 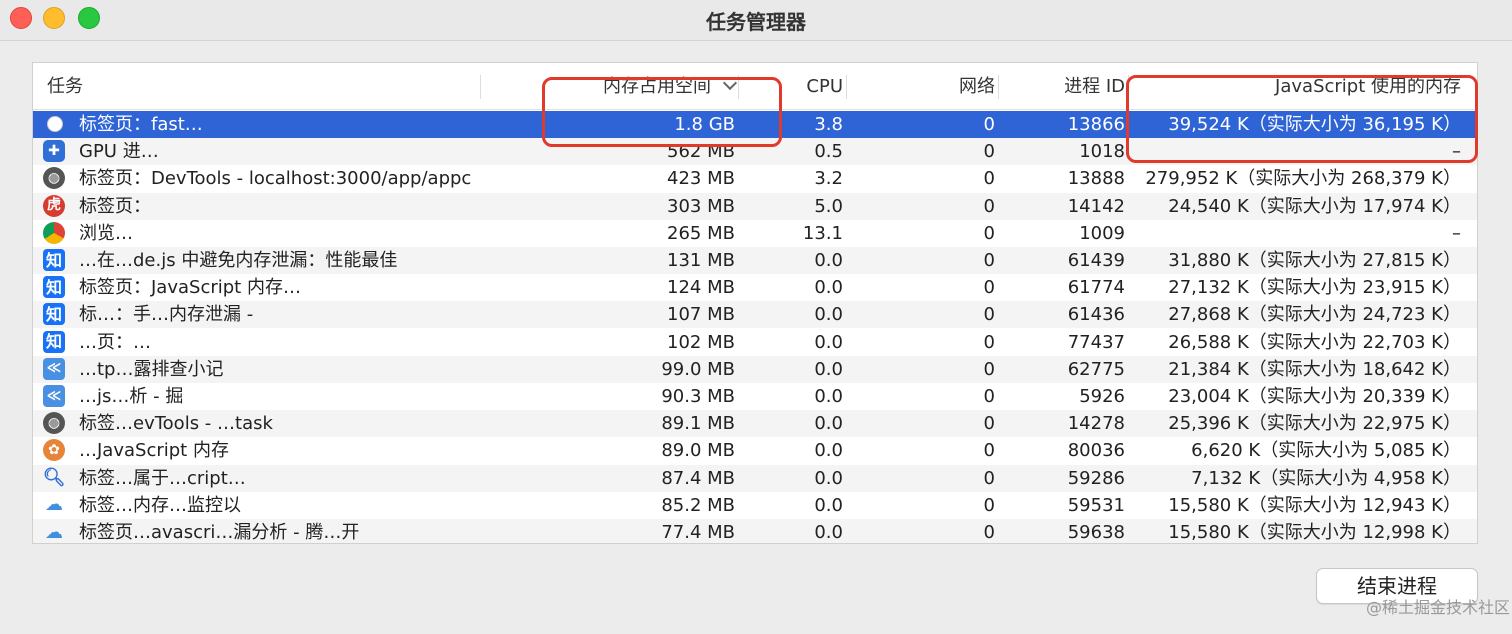 What do you see at coordinates (1314, 424) in the screenshot?
I see `js-memory-value: 25,396 K（实际大小为 22,975 K）` at bounding box center [1314, 424].